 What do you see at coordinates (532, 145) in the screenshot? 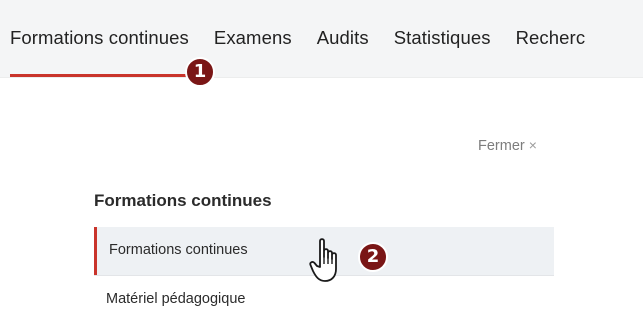
I see `close-icon: ×` at bounding box center [532, 145].